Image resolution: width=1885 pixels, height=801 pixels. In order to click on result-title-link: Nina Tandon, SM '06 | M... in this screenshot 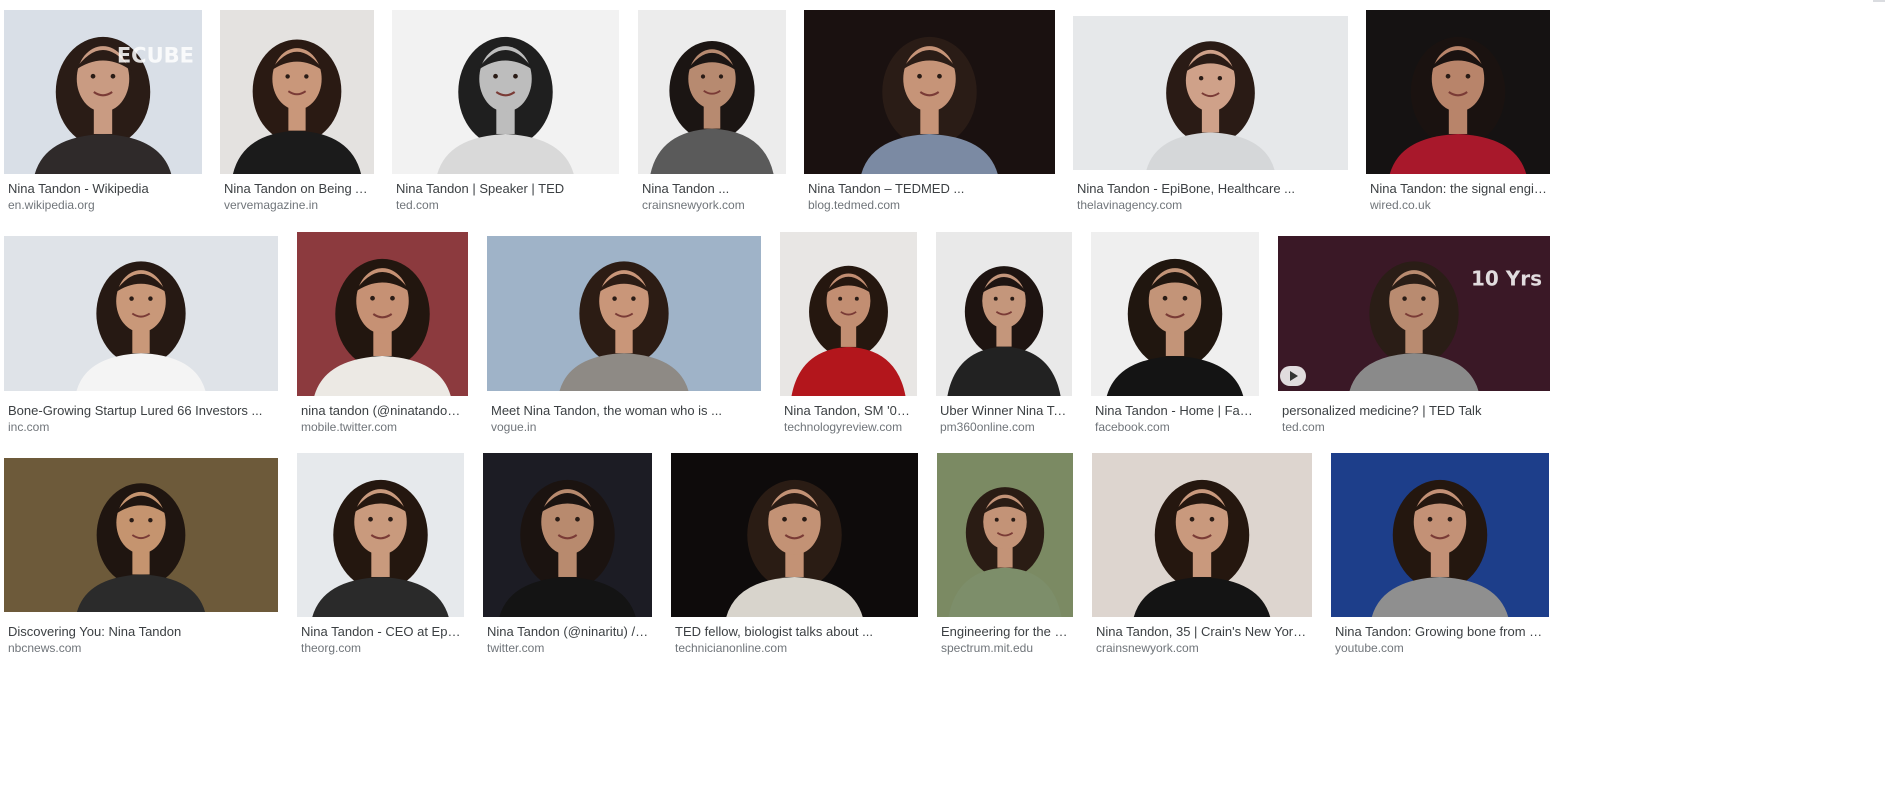, I will do `click(849, 411)`.